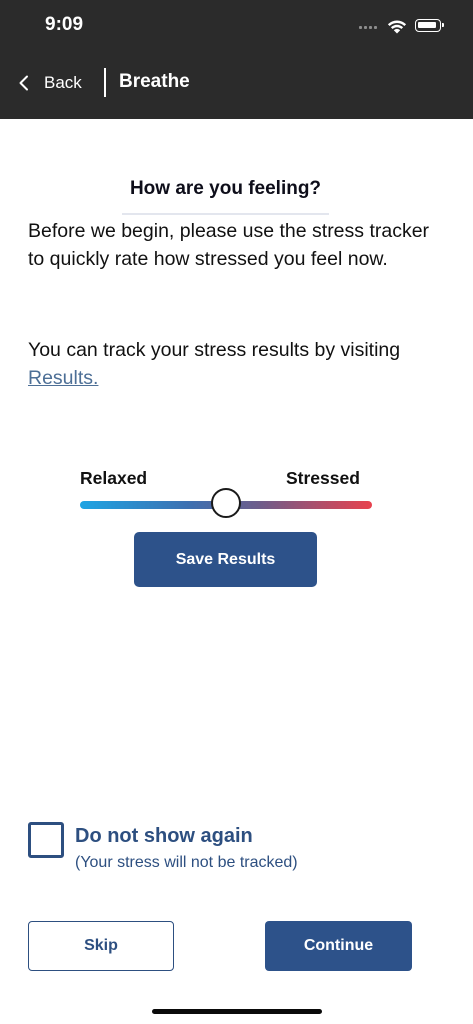 Image resolution: width=473 pixels, height=1024 pixels. I want to click on status-time: 9:09, so click(64, 24).